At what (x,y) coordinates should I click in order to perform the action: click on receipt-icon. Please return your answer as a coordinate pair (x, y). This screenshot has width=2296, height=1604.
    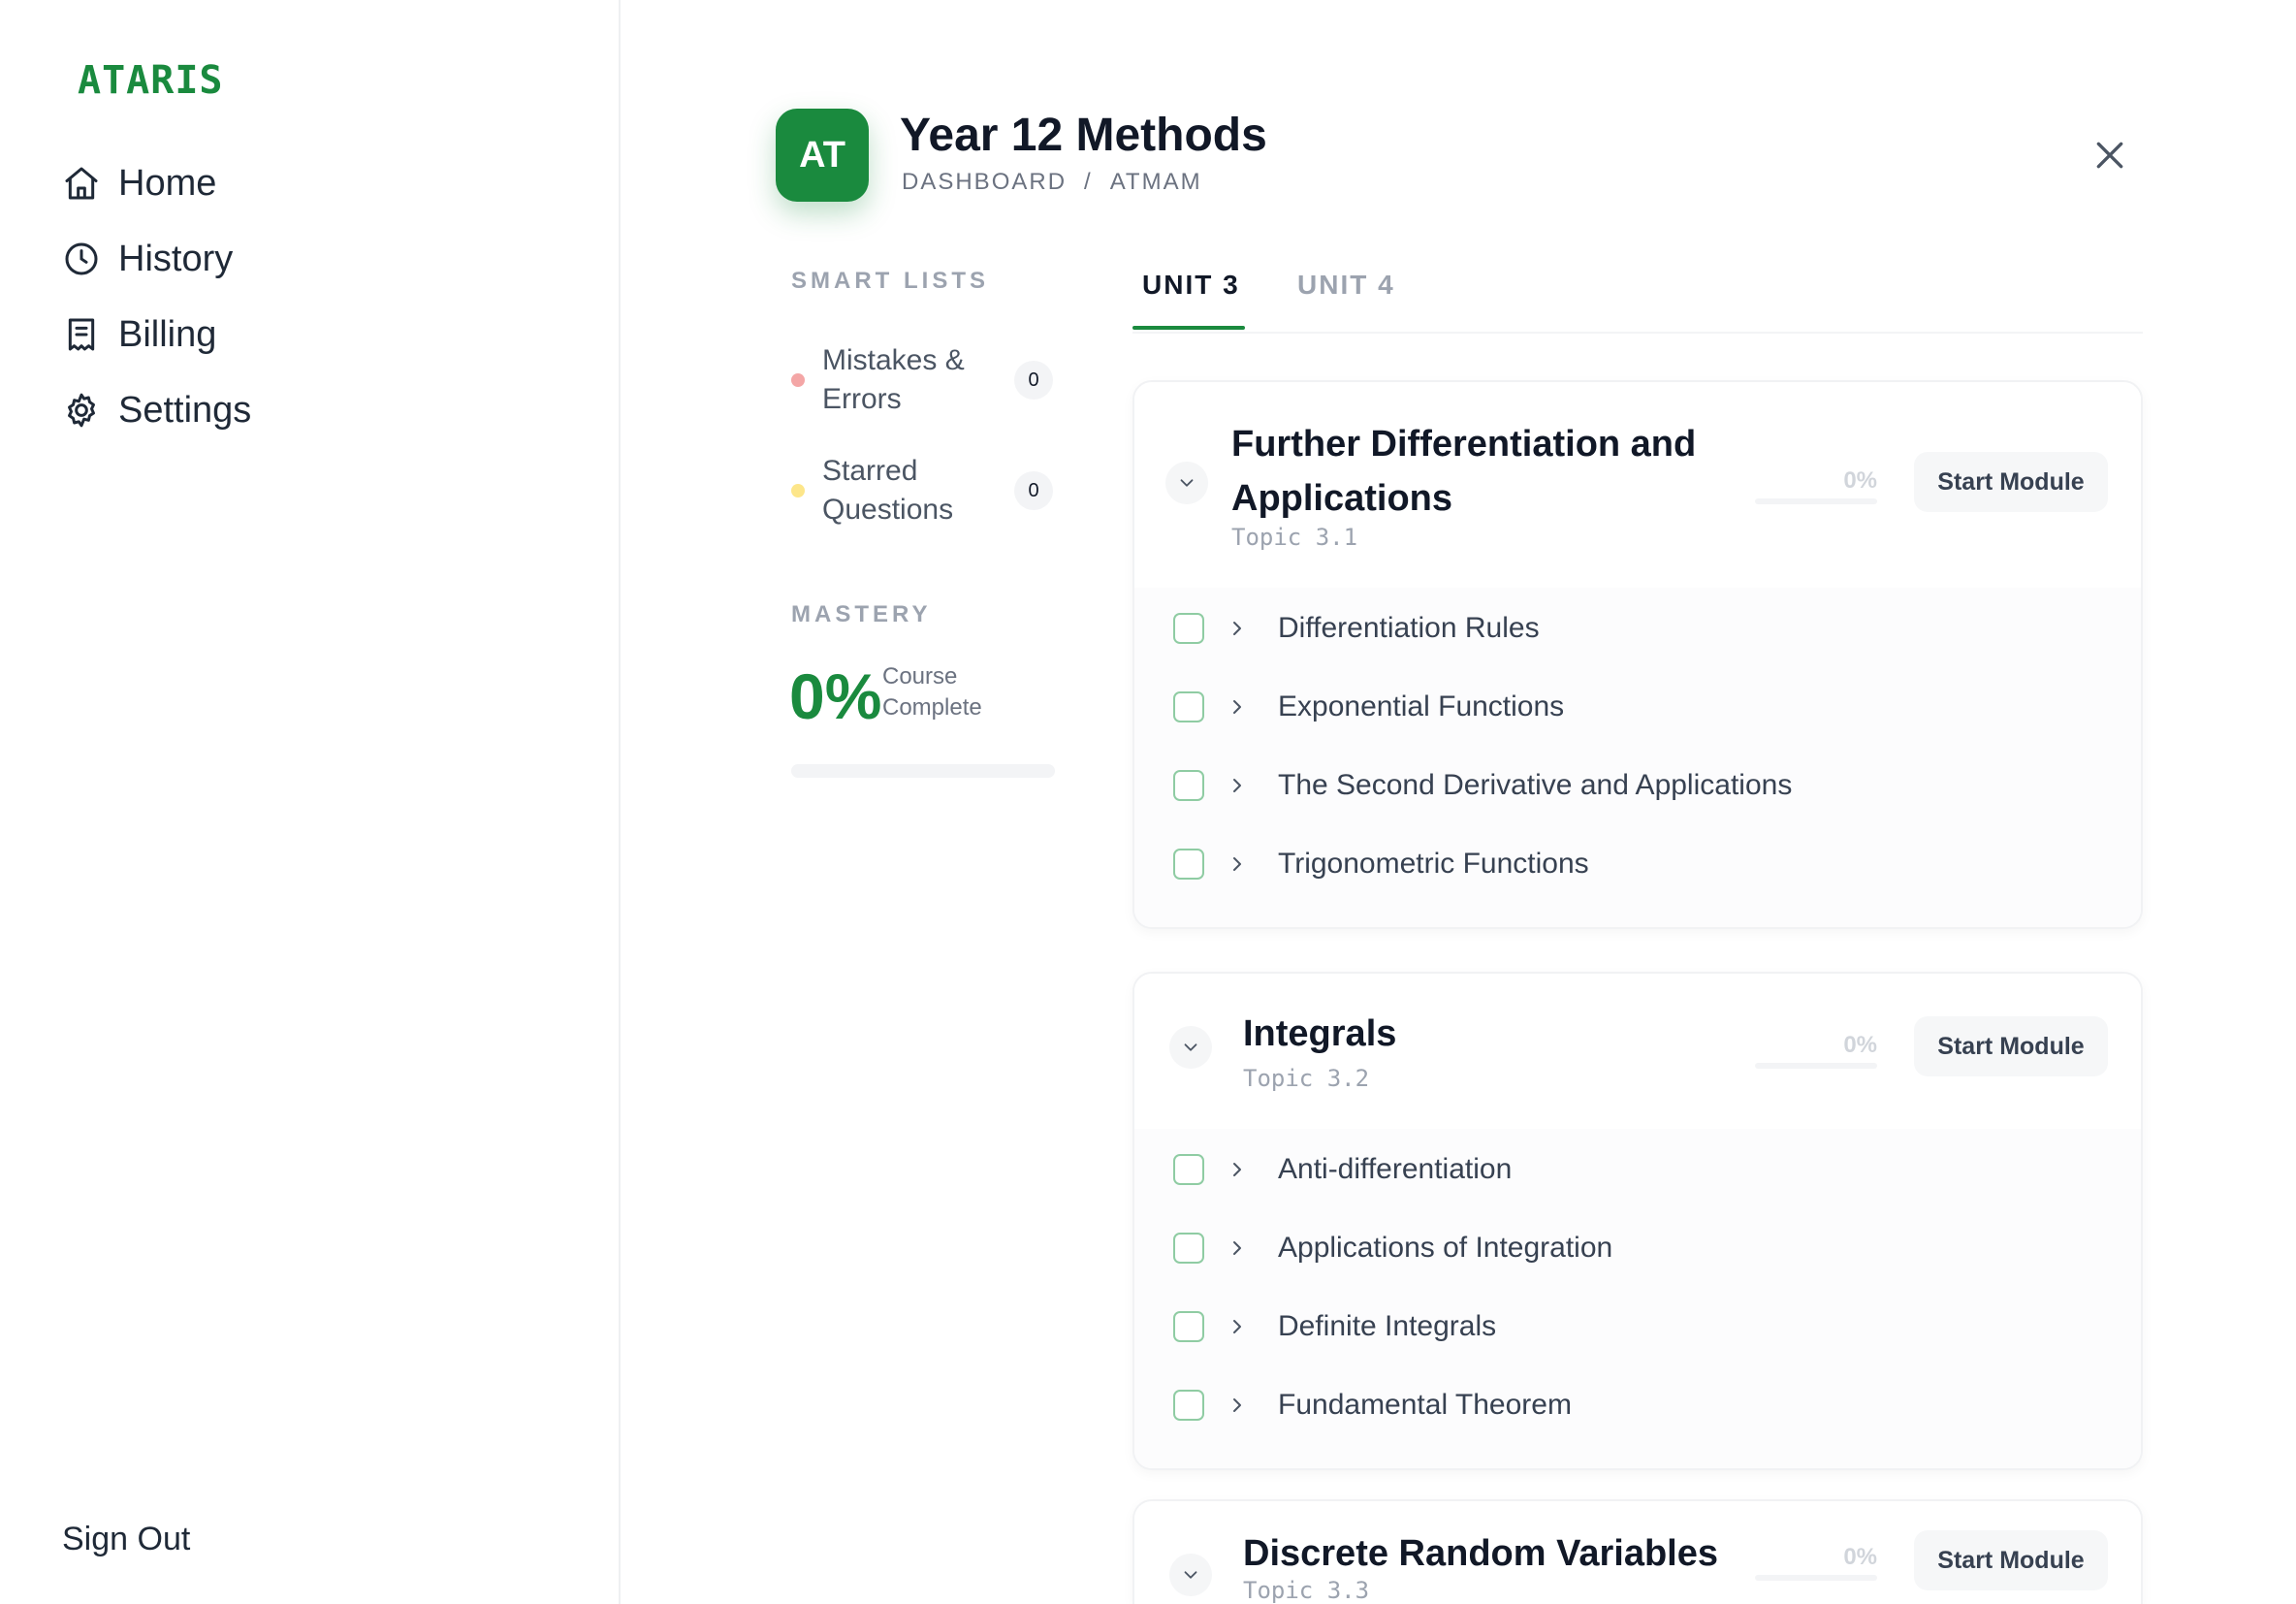
    Looking at the image, I should click on (81, 334).